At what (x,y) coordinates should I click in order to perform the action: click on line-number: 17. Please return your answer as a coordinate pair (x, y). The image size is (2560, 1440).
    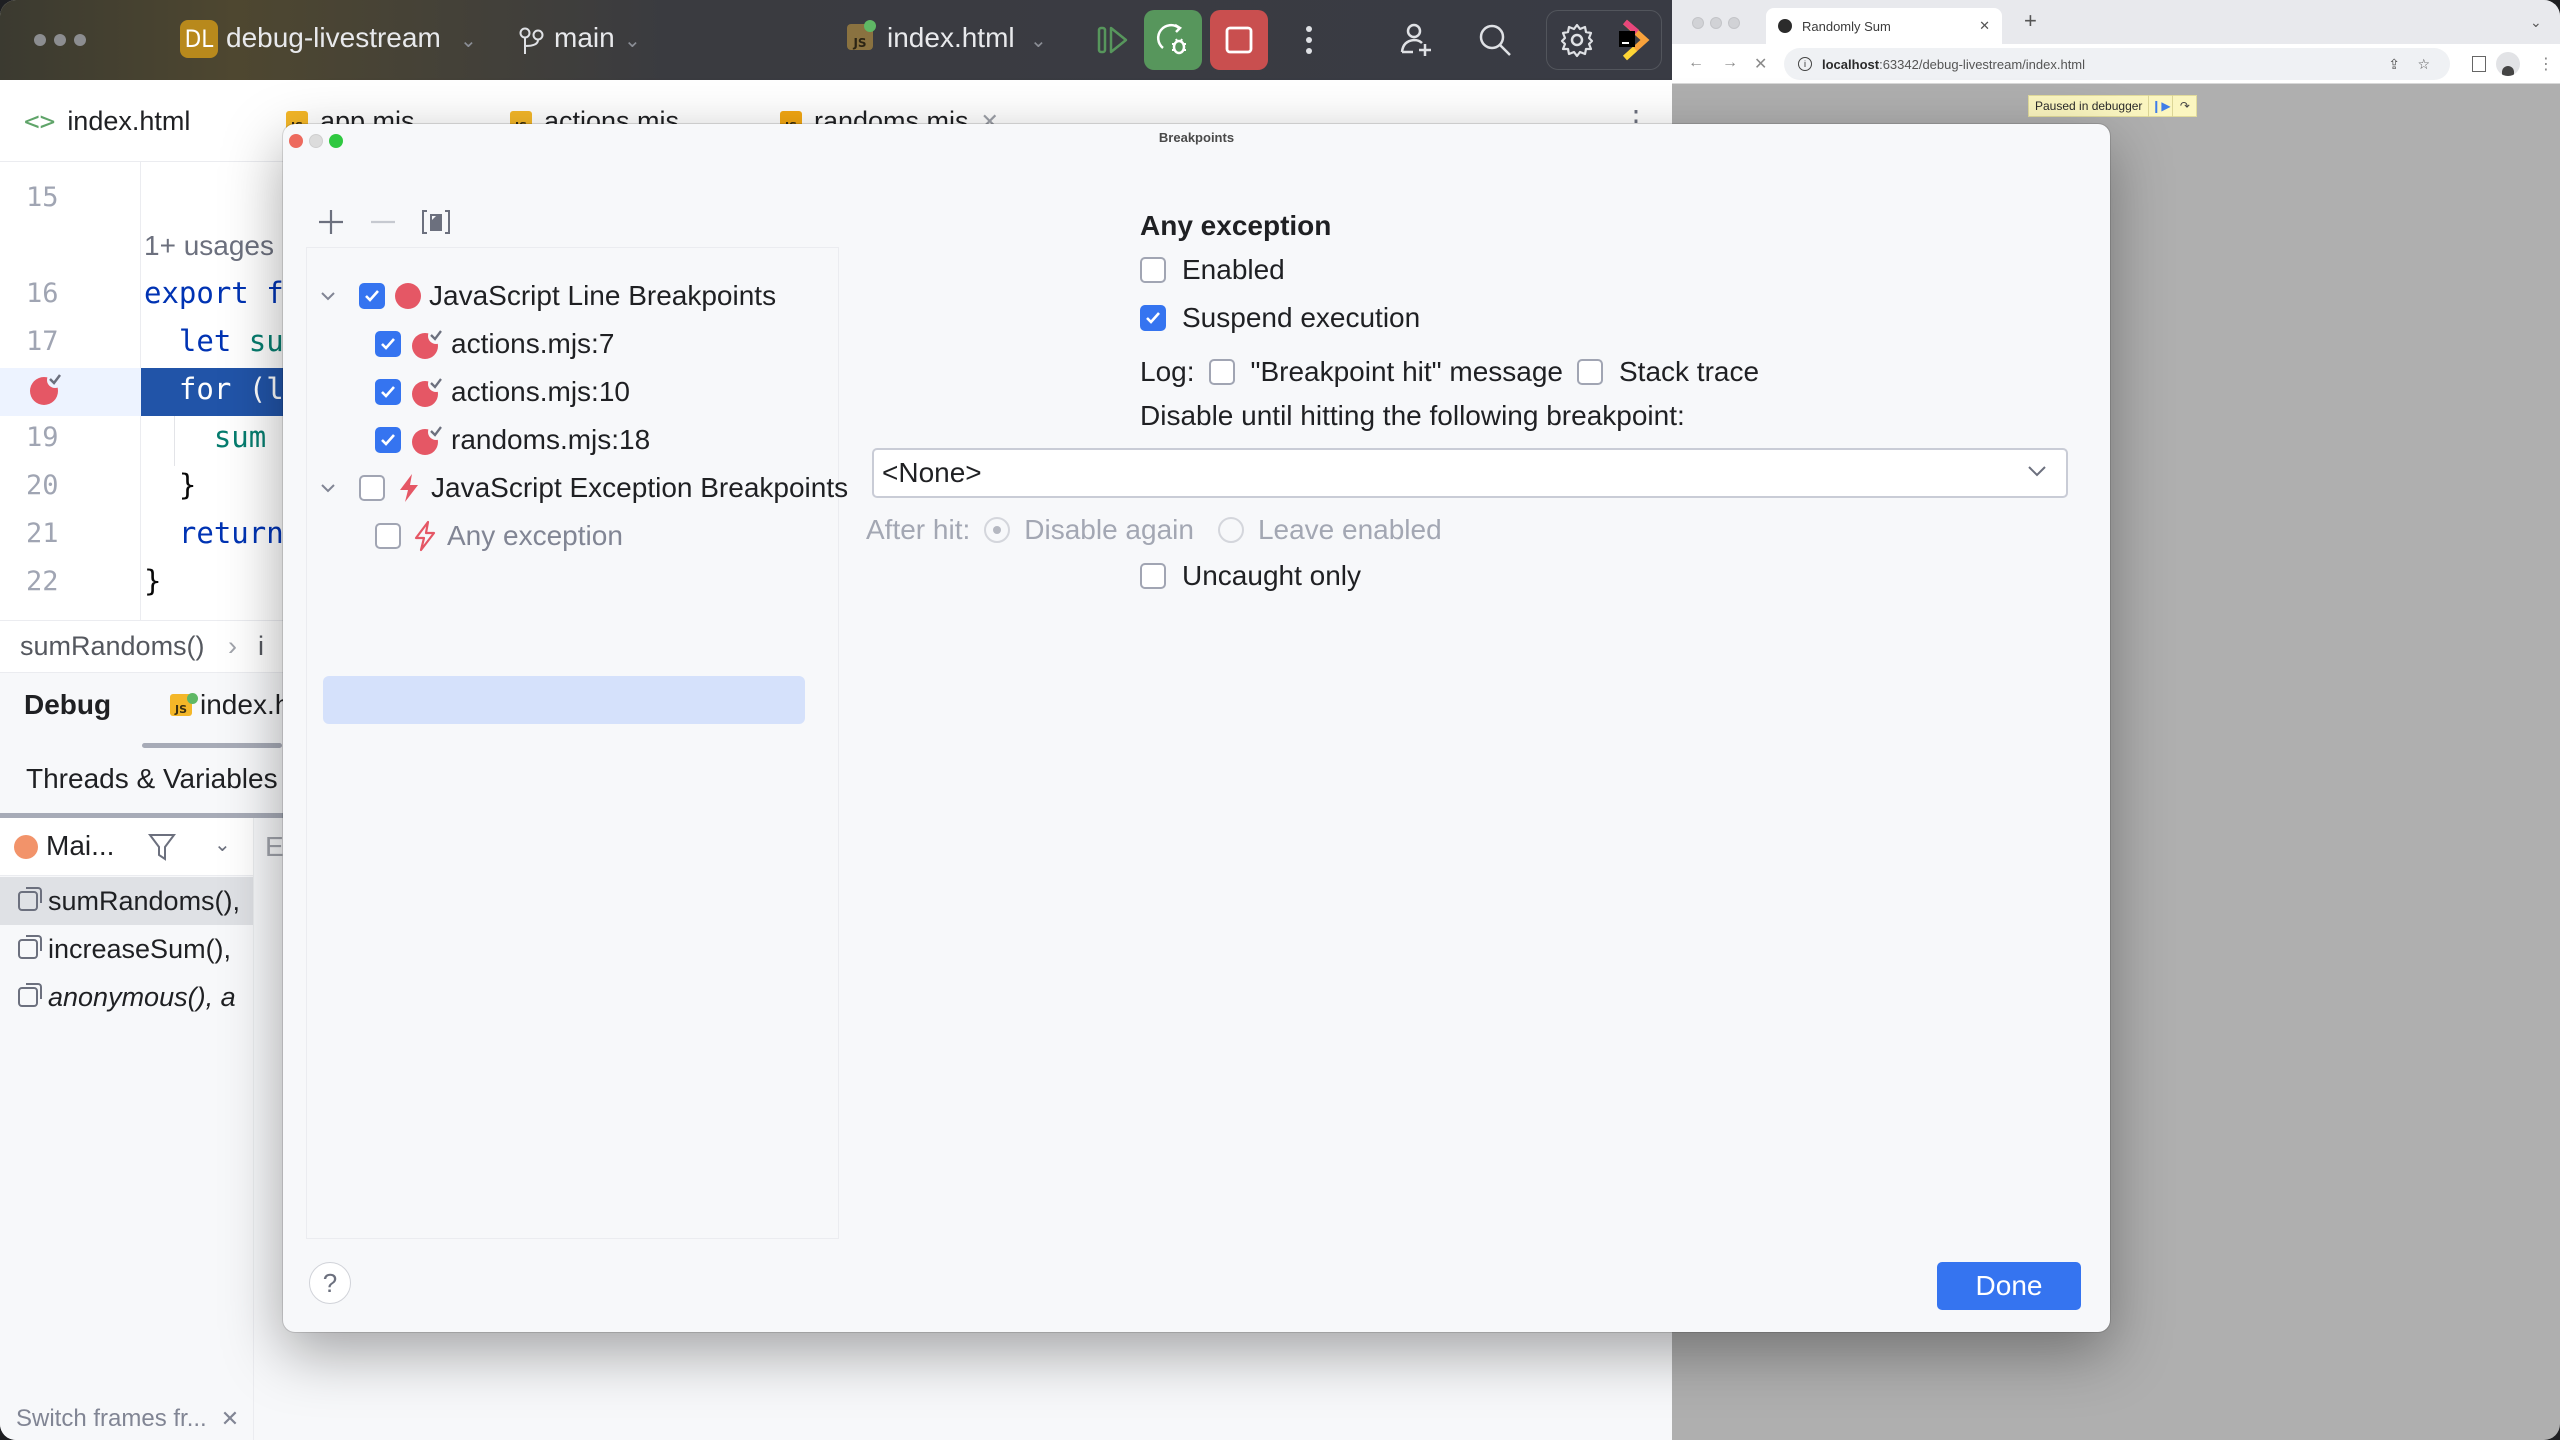
    Looking at the image, I should click on (42, 341).